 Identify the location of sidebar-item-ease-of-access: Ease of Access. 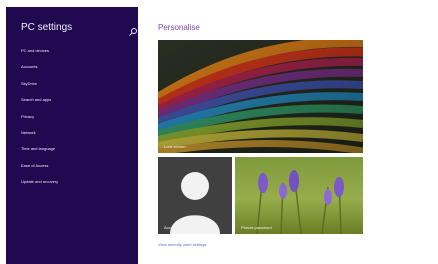
(39, 171).